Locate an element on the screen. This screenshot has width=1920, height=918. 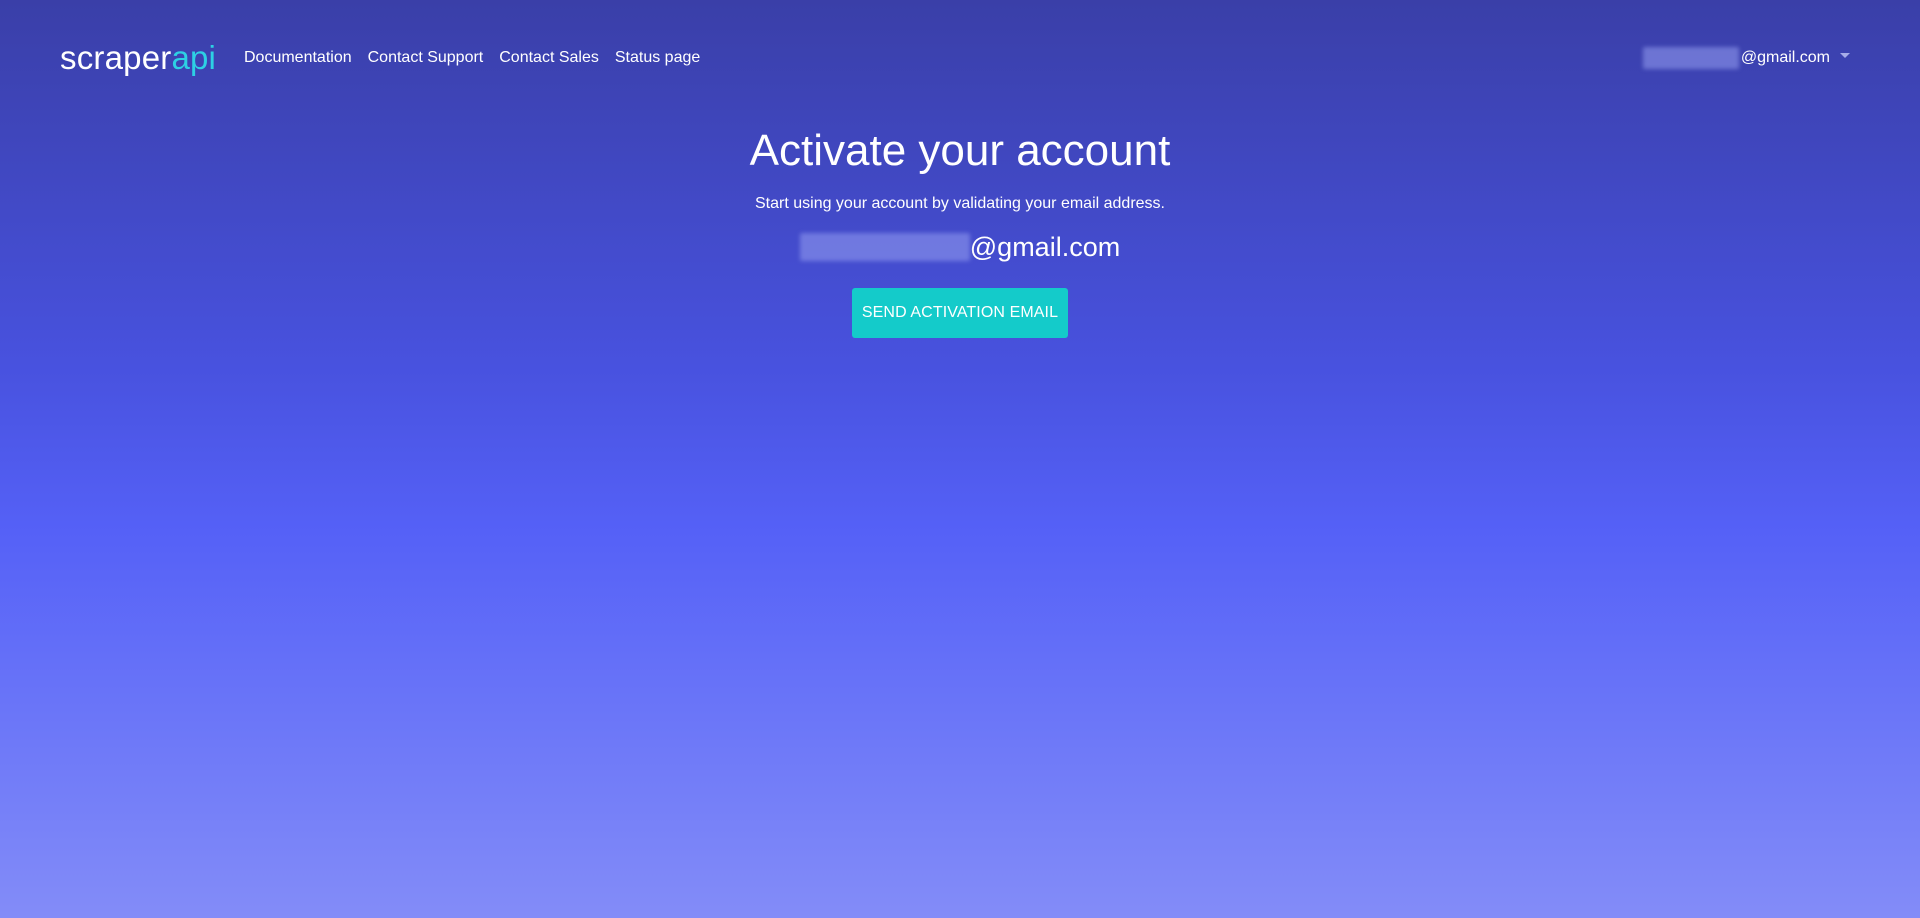
account-email: @gmail.com is located at coordinates (960, 247).